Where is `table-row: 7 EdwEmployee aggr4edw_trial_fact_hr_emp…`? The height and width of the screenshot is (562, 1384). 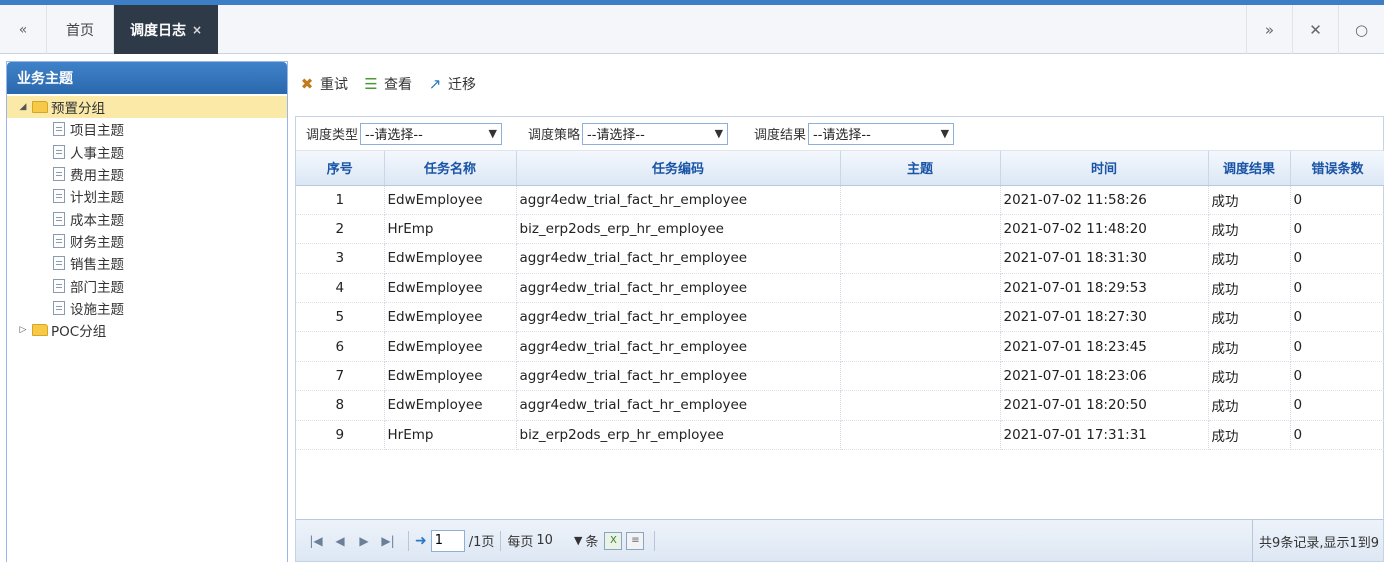
table-row: 7 EdwEmployee aggr4edw_trial_fact_hr_emp… is located at coordinates (840, 376).